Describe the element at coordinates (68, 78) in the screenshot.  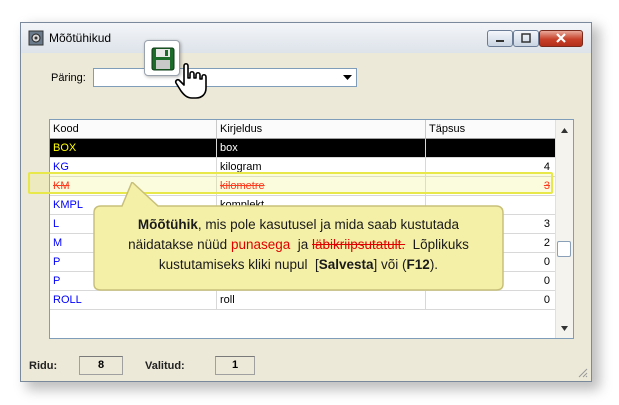
I see `query-label: Päring:` at that location.